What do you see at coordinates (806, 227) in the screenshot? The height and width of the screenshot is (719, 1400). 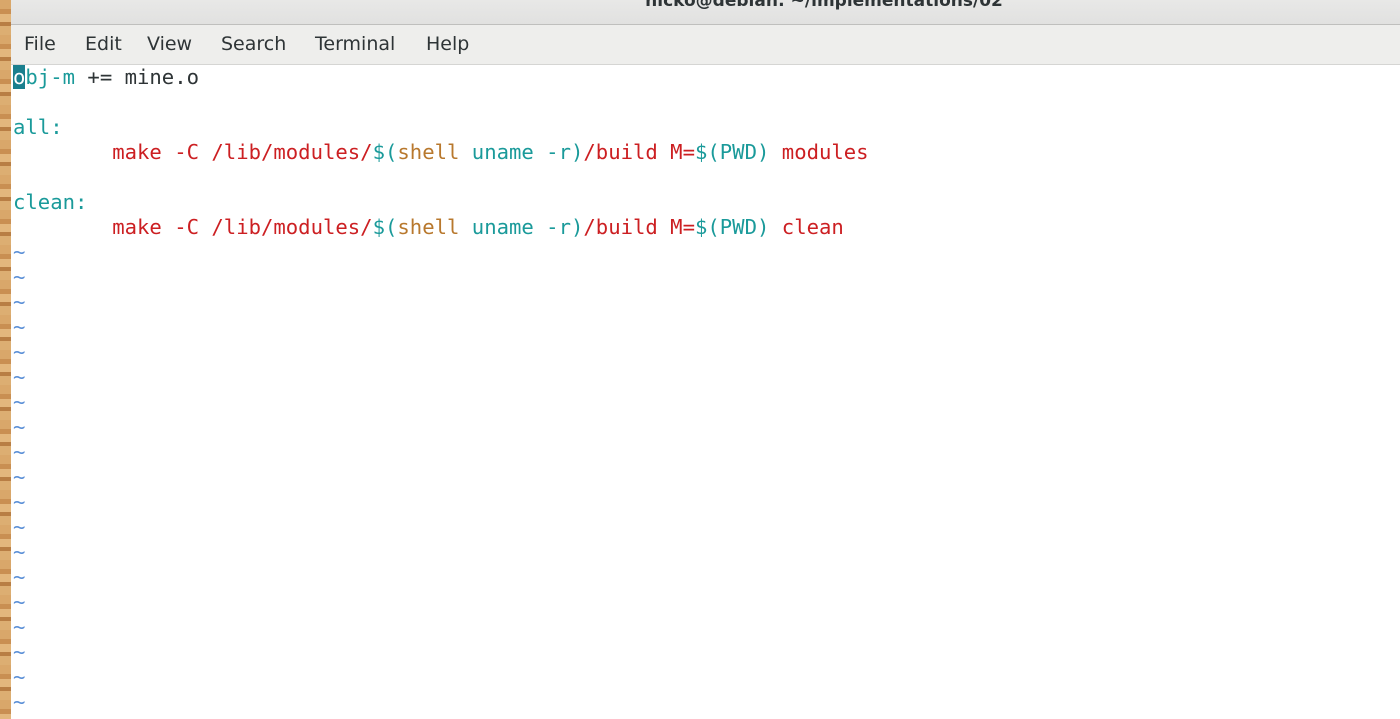 I see `make-action: clean` at bounding box center [806, 227].